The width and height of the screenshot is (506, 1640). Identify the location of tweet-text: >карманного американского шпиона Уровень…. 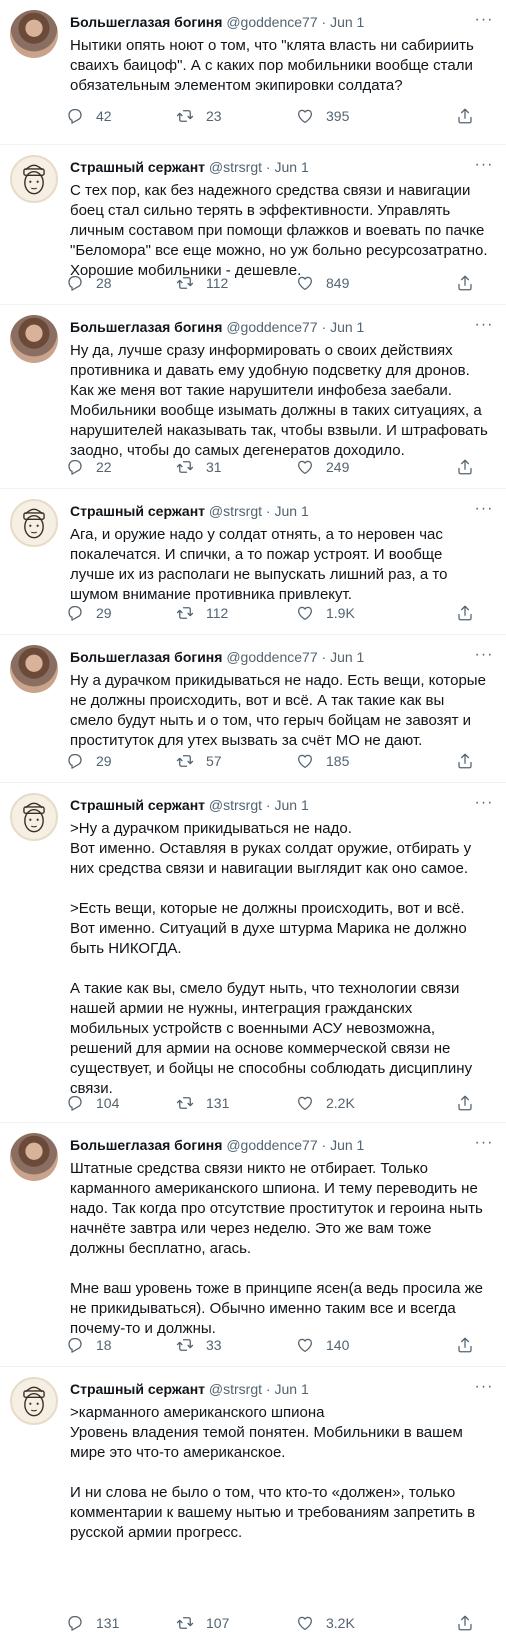
(273, 1472).